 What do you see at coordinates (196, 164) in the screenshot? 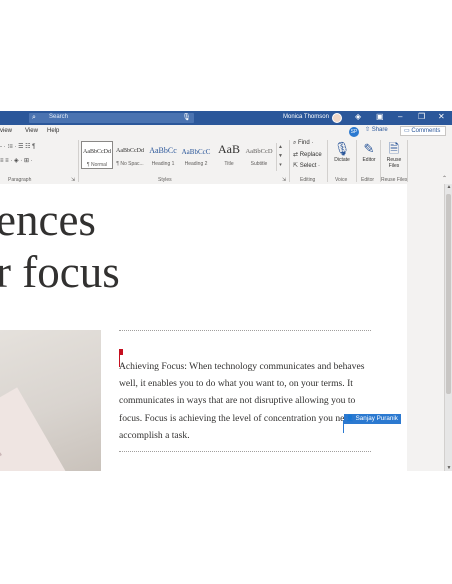
I see `style-name: Heading 2` at bounding box center [196, 164].